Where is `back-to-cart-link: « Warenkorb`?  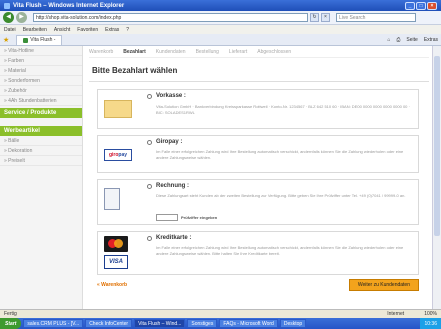 back-to-cart-link: « Warenkorb is located at coordinates (112, 285).